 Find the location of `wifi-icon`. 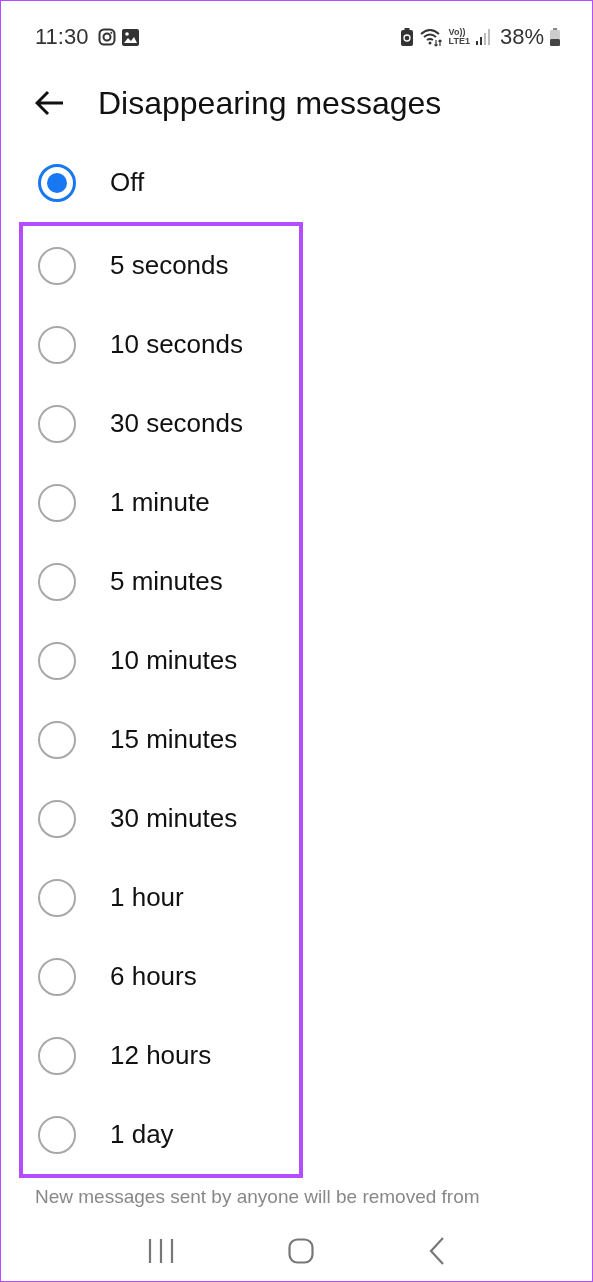

wifi-icon is located at coordinates (430, 37).